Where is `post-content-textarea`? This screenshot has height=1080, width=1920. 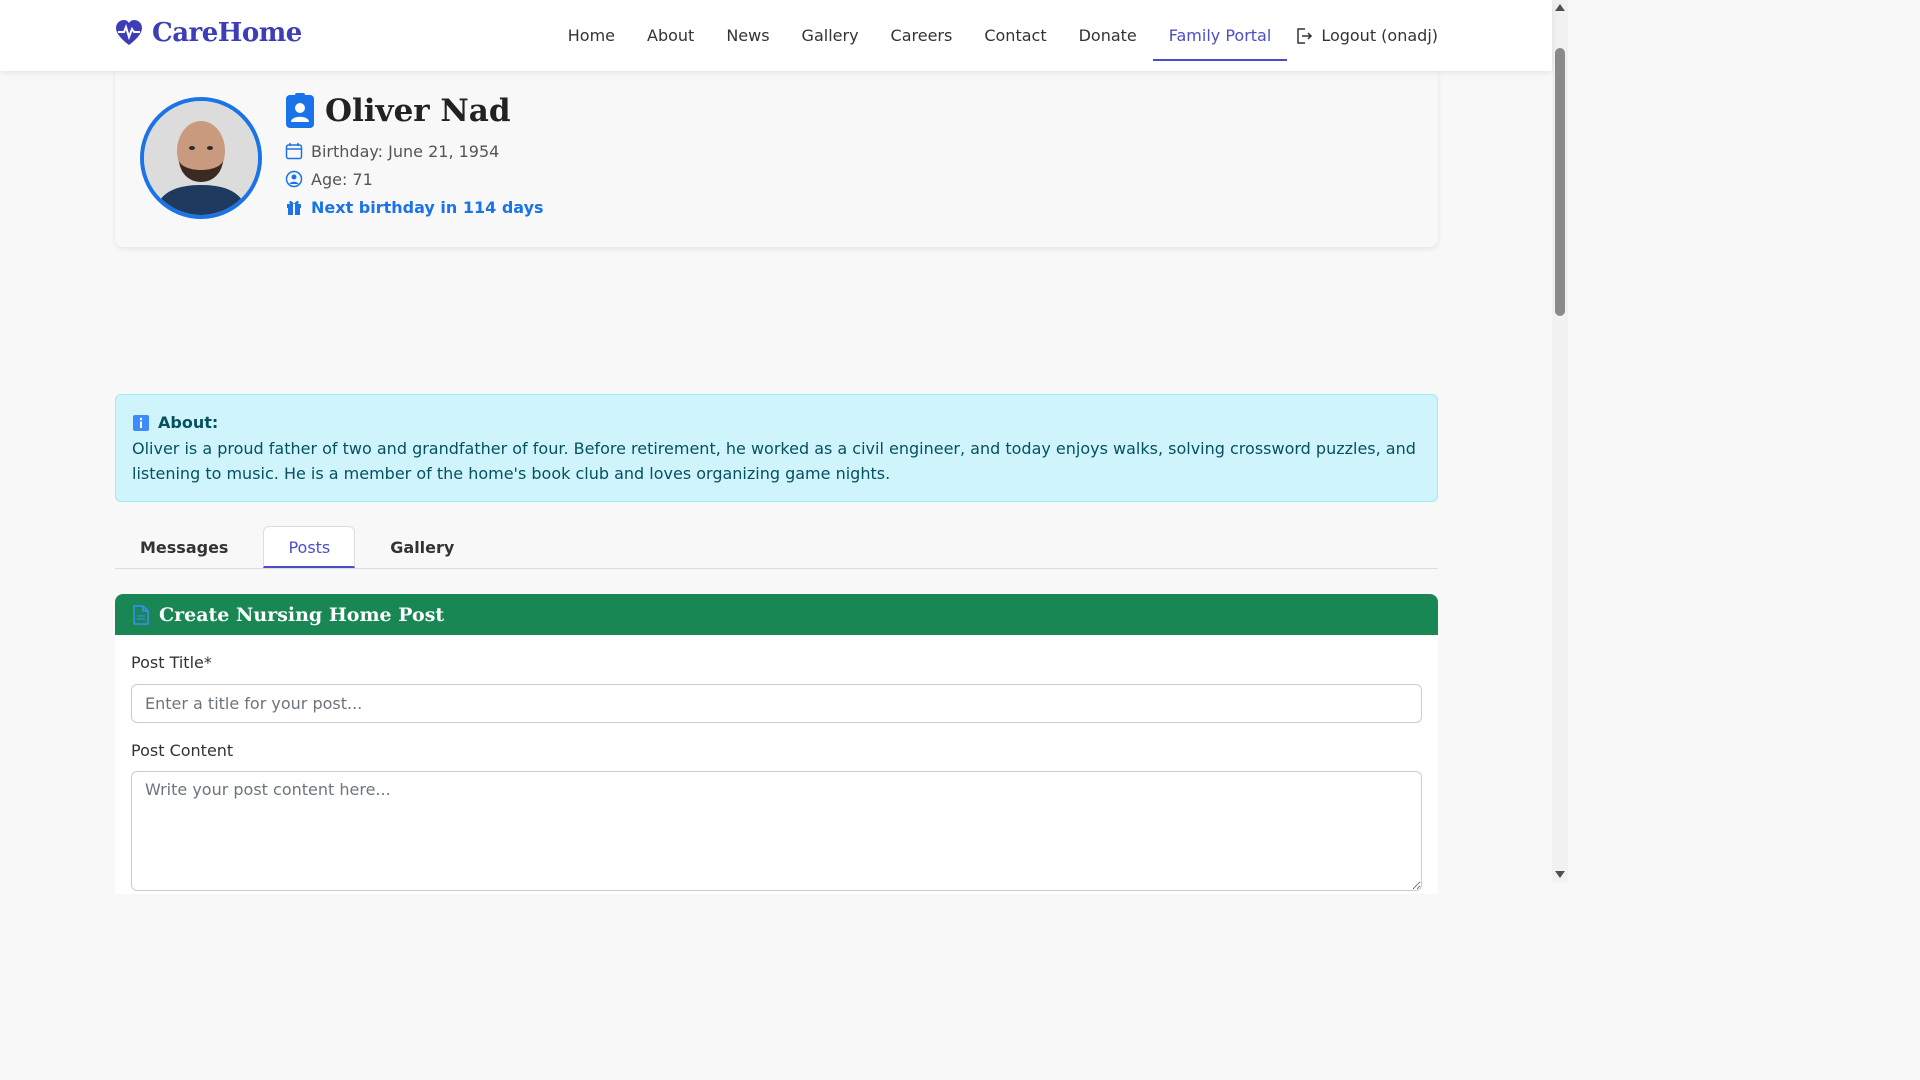 post-content-textarea is located at coordinates (776, 831).